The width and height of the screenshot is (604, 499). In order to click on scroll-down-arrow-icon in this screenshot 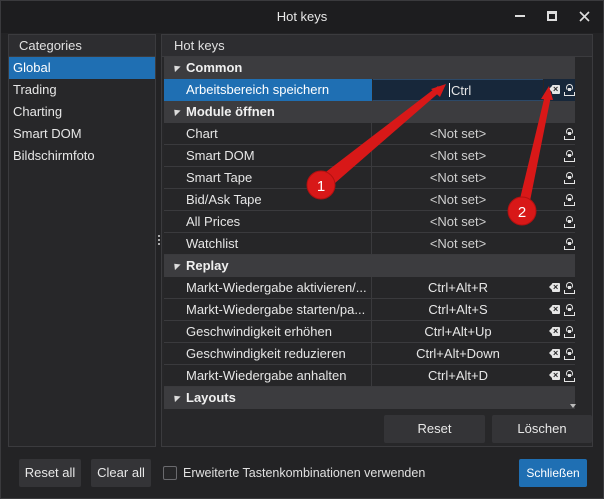, I will do `click(573, 406)`.